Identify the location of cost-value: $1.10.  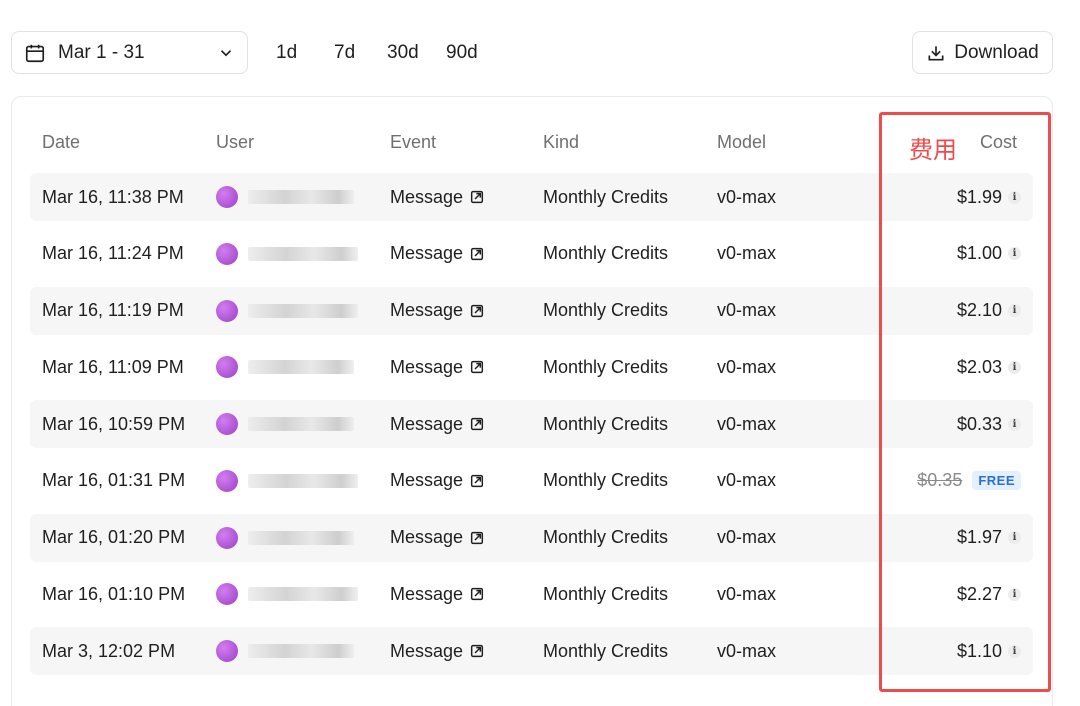
(979, 650).